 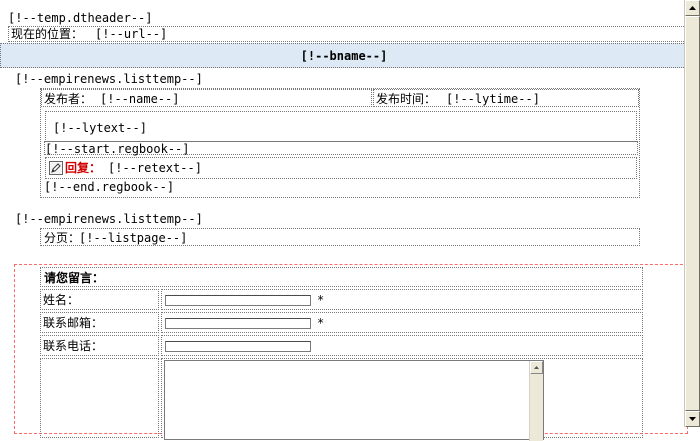 What do you see at coordinates (109, 79) in the screenshot?
I see `listtemp-open-tag: [!--empirenews.listtemp--]` at bounding box center [109, 79].